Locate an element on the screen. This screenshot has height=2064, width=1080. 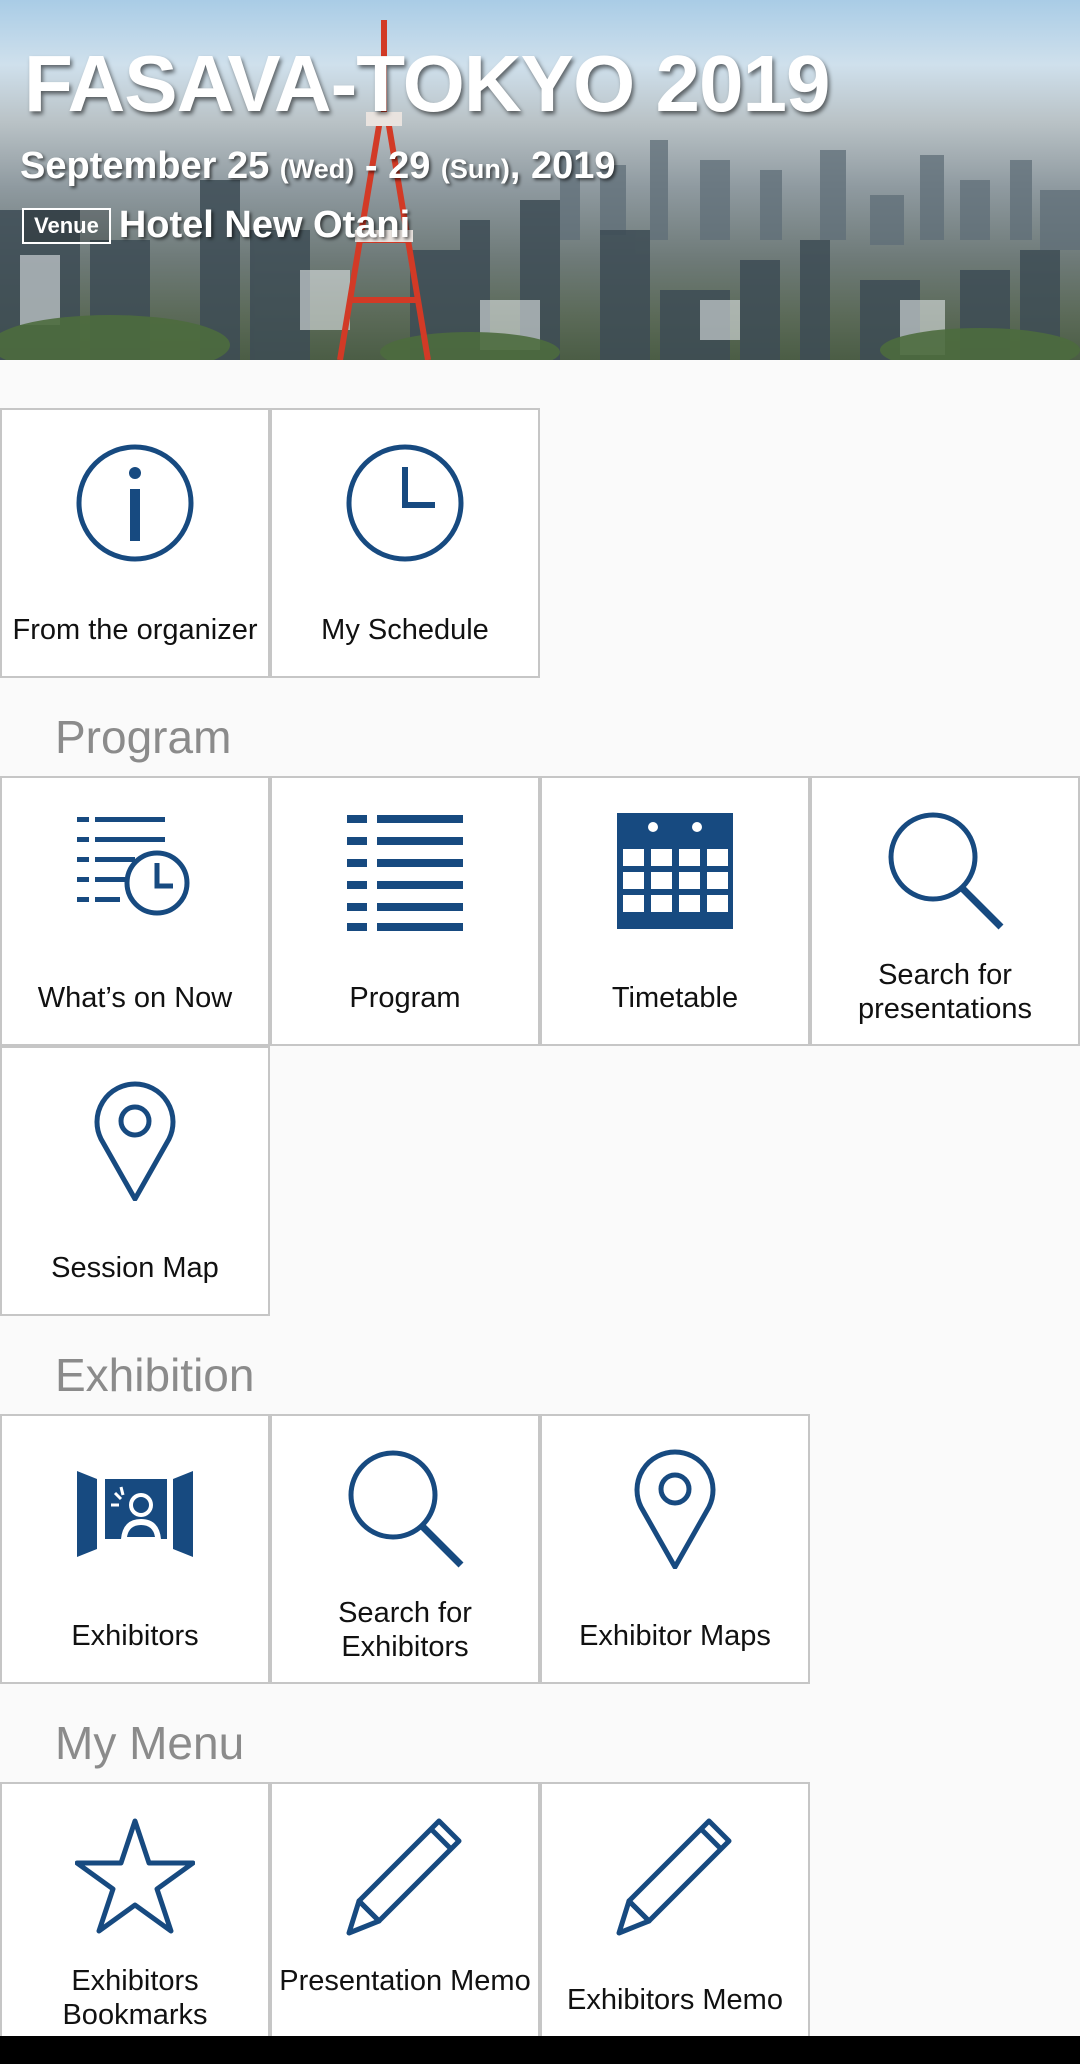
star-icon is located at coordinates (135, 1876).